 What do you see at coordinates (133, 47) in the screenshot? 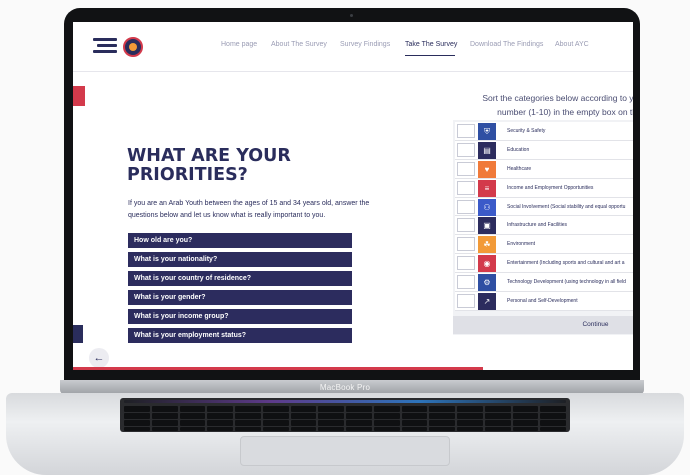
I see `logo-seal-icon` at bounding box center [133, 47].